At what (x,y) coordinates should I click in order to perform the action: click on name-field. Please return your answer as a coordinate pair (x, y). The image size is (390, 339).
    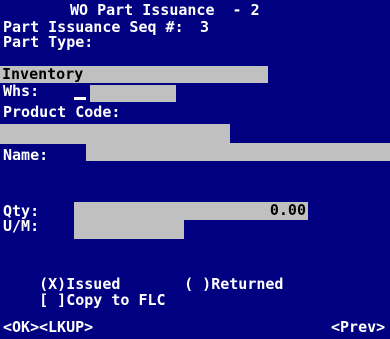
    Looking at the image, I should click on (238, 152).